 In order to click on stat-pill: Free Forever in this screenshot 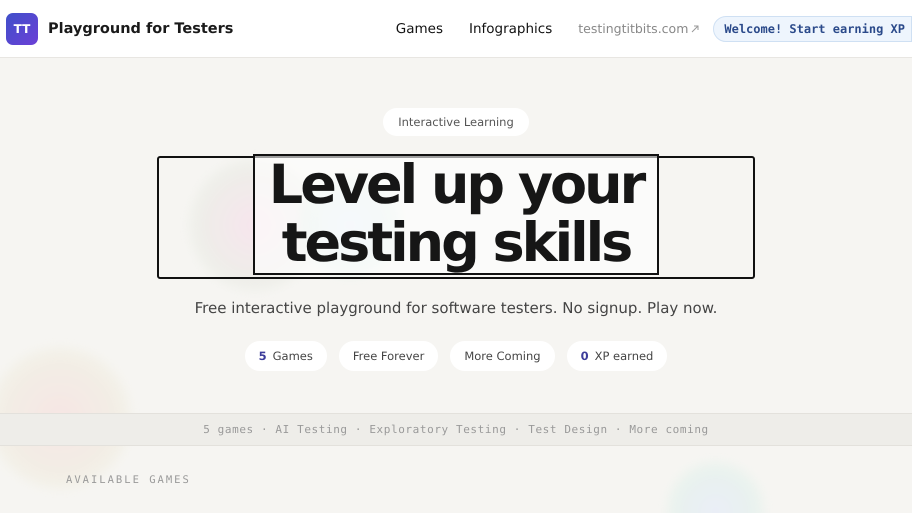, I will do `click(388, 356)`.